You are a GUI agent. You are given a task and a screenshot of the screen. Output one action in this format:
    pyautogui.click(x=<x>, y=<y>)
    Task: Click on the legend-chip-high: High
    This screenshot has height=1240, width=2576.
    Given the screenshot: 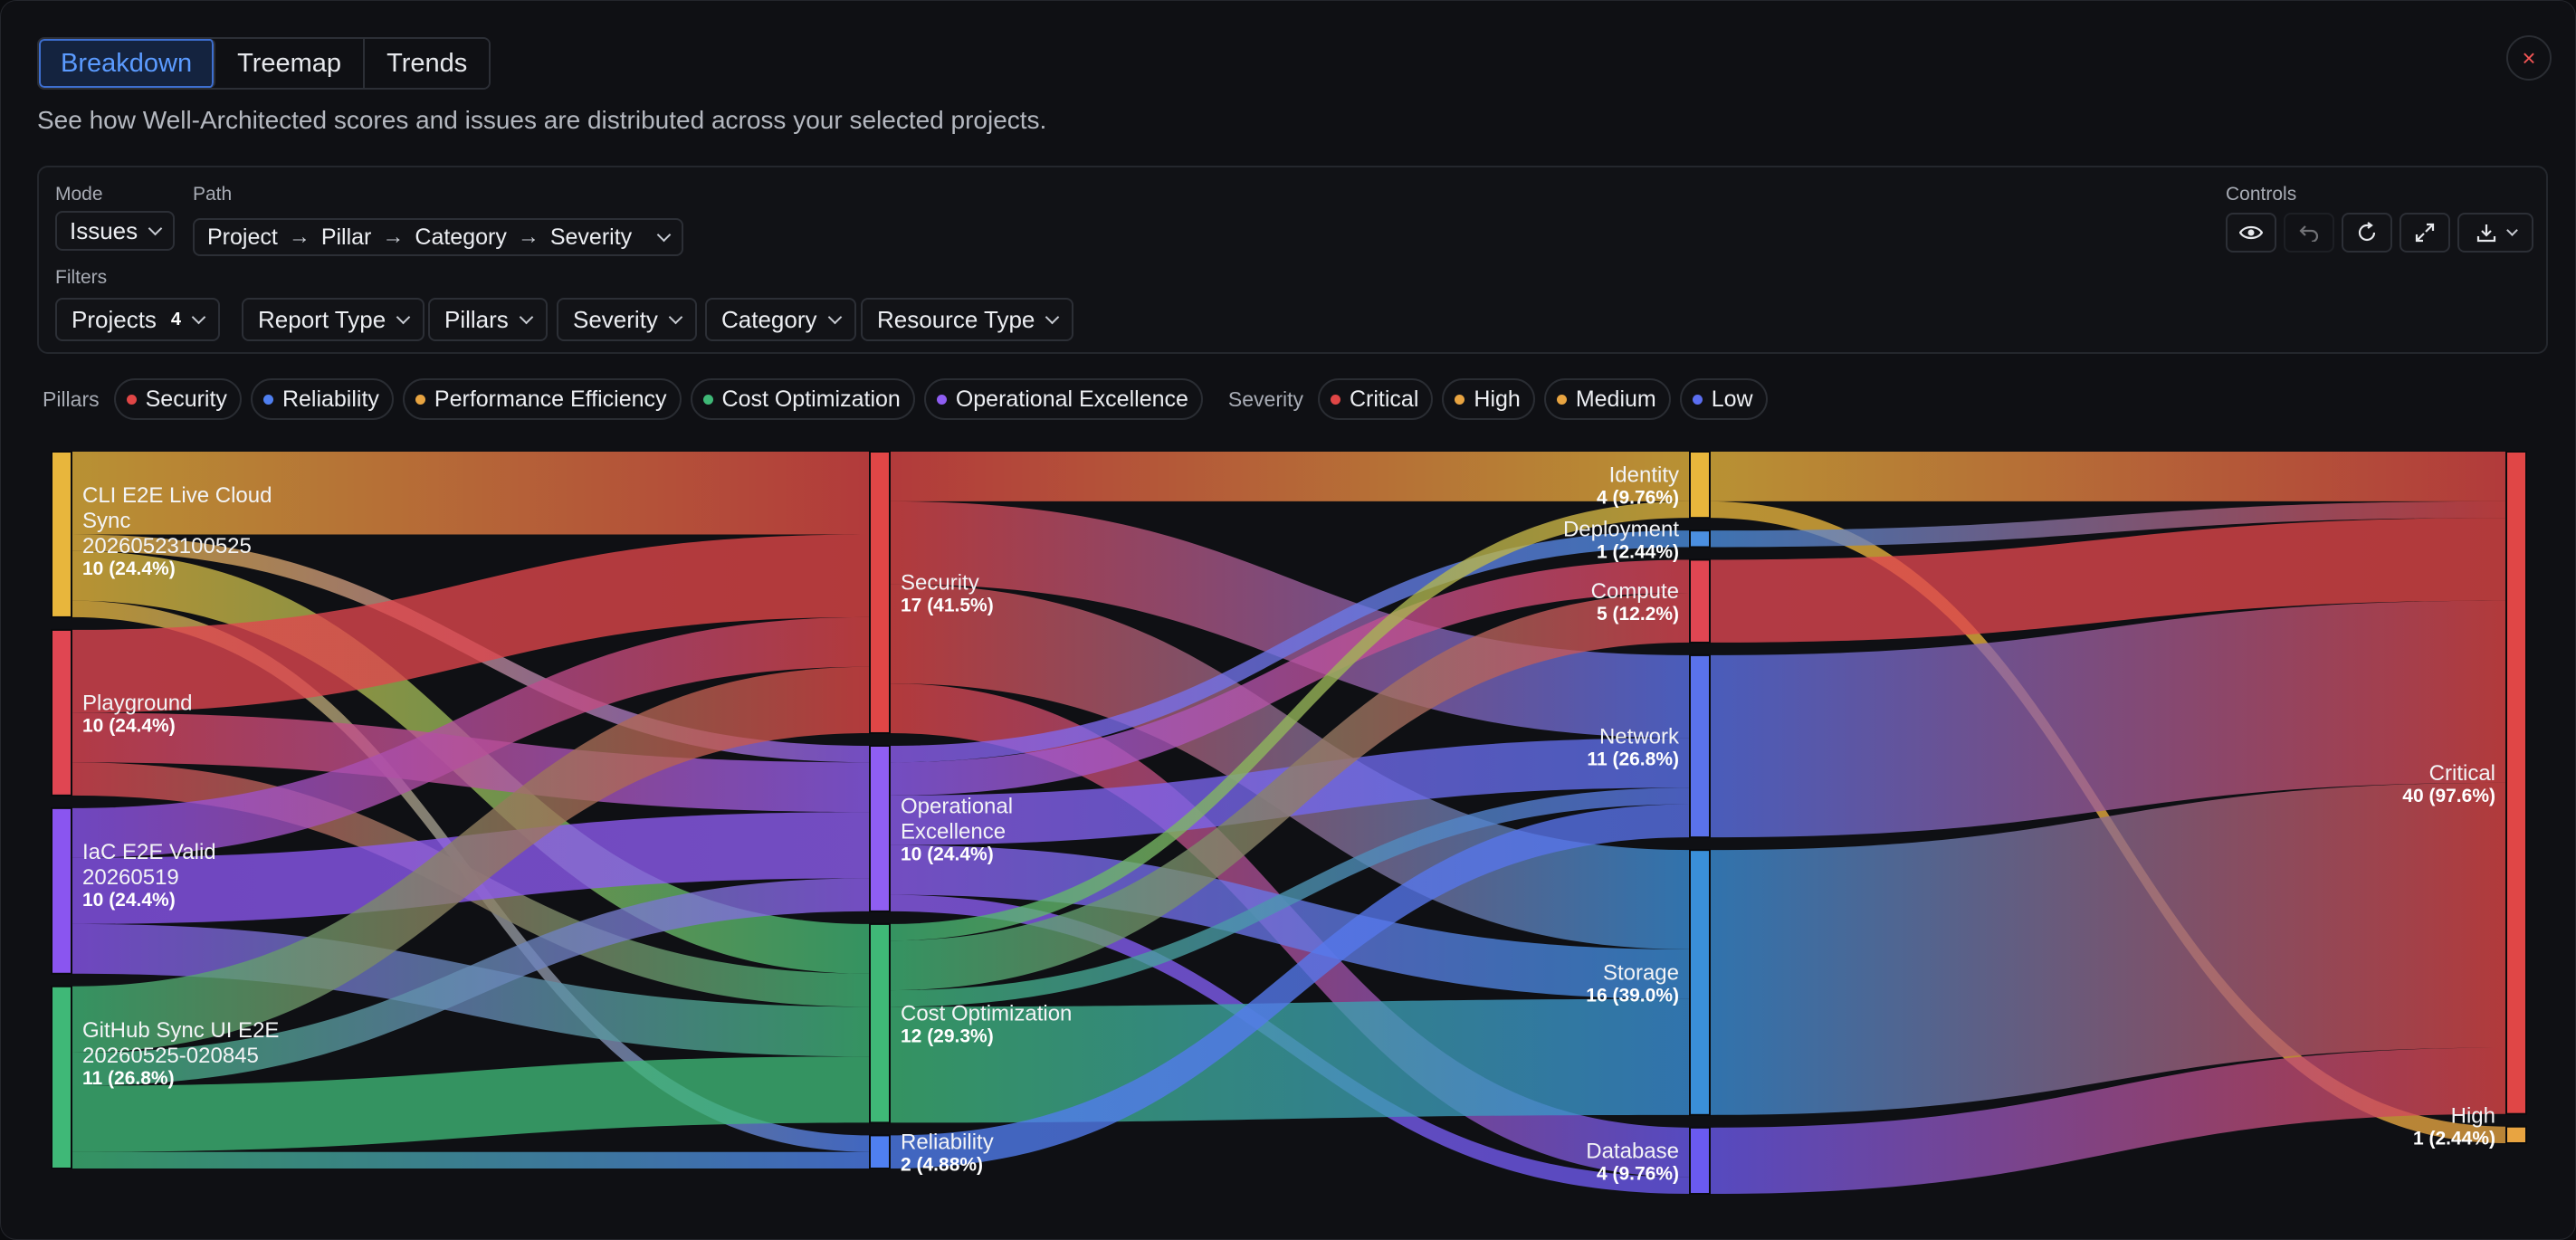 What is the action you would take?
    pyautogui.click(x=1488, y=399)
    